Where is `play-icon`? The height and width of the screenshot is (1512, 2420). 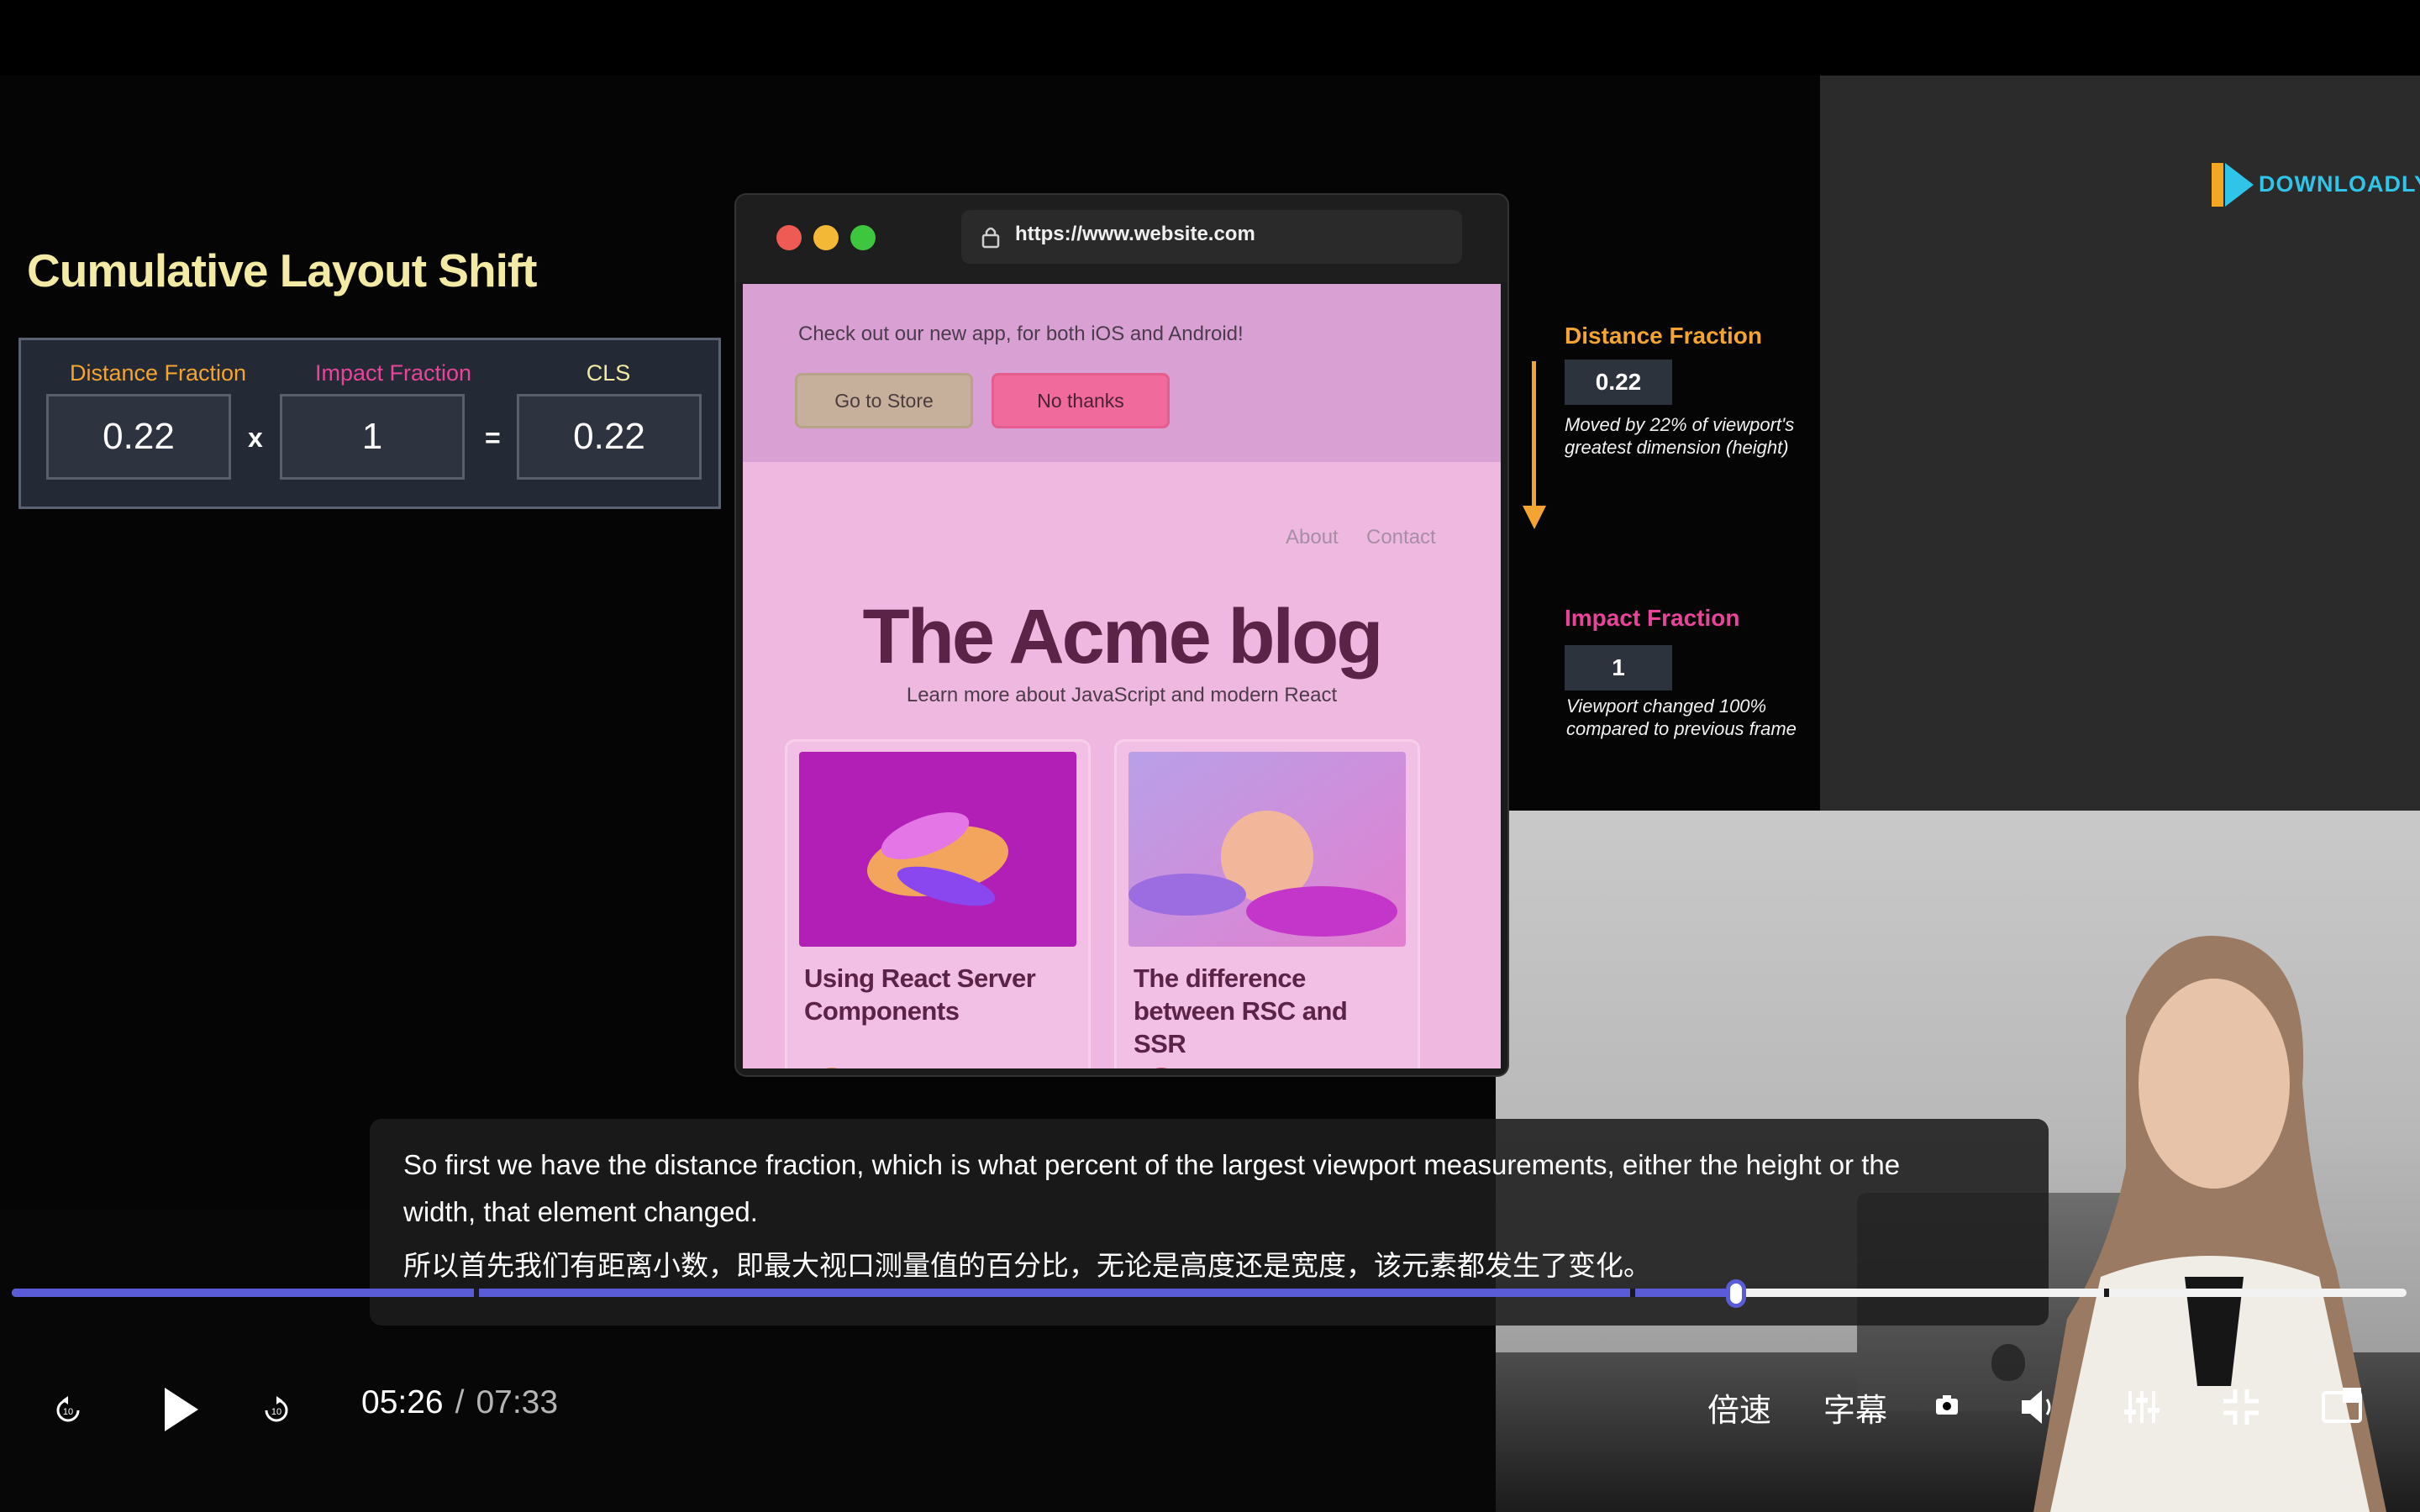 play-icon is located at coordinates (180, 1409).